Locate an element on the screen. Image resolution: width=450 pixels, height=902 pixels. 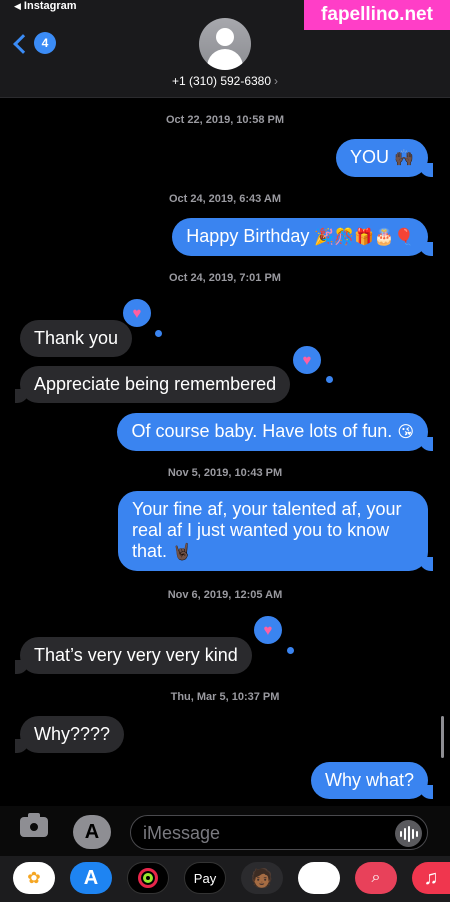
apple-pay-label: Pay is located at coordinates (205, 878).